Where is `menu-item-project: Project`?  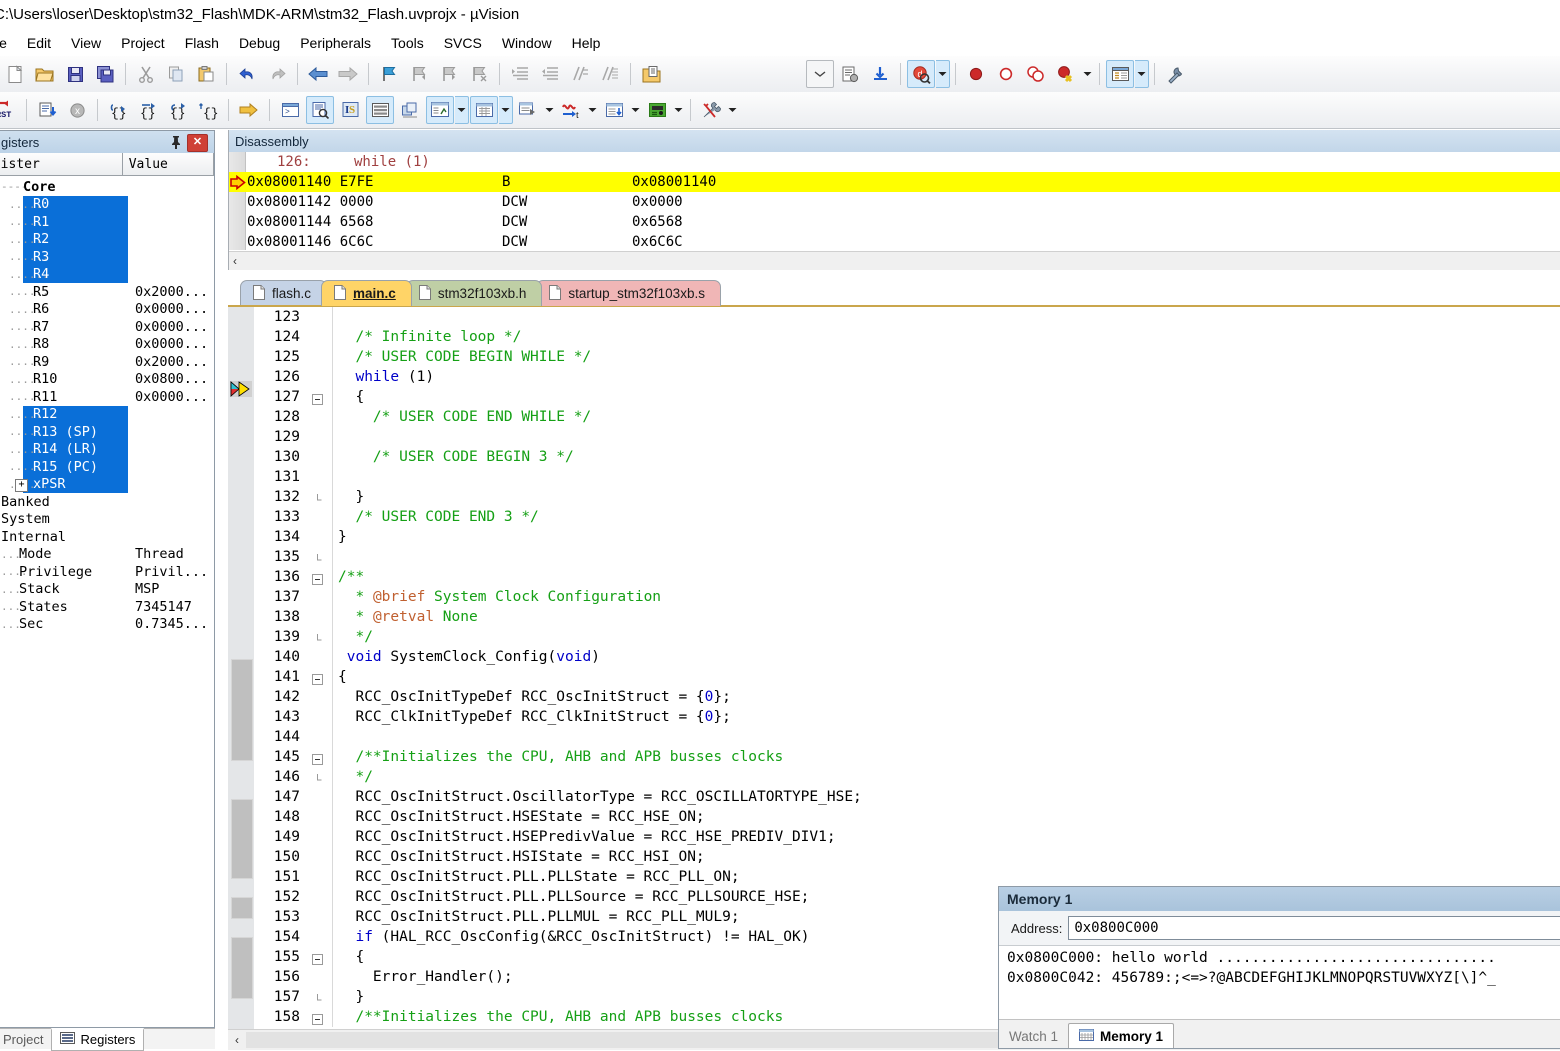
menu-item-project: Project is located at coordinates (143, 43).